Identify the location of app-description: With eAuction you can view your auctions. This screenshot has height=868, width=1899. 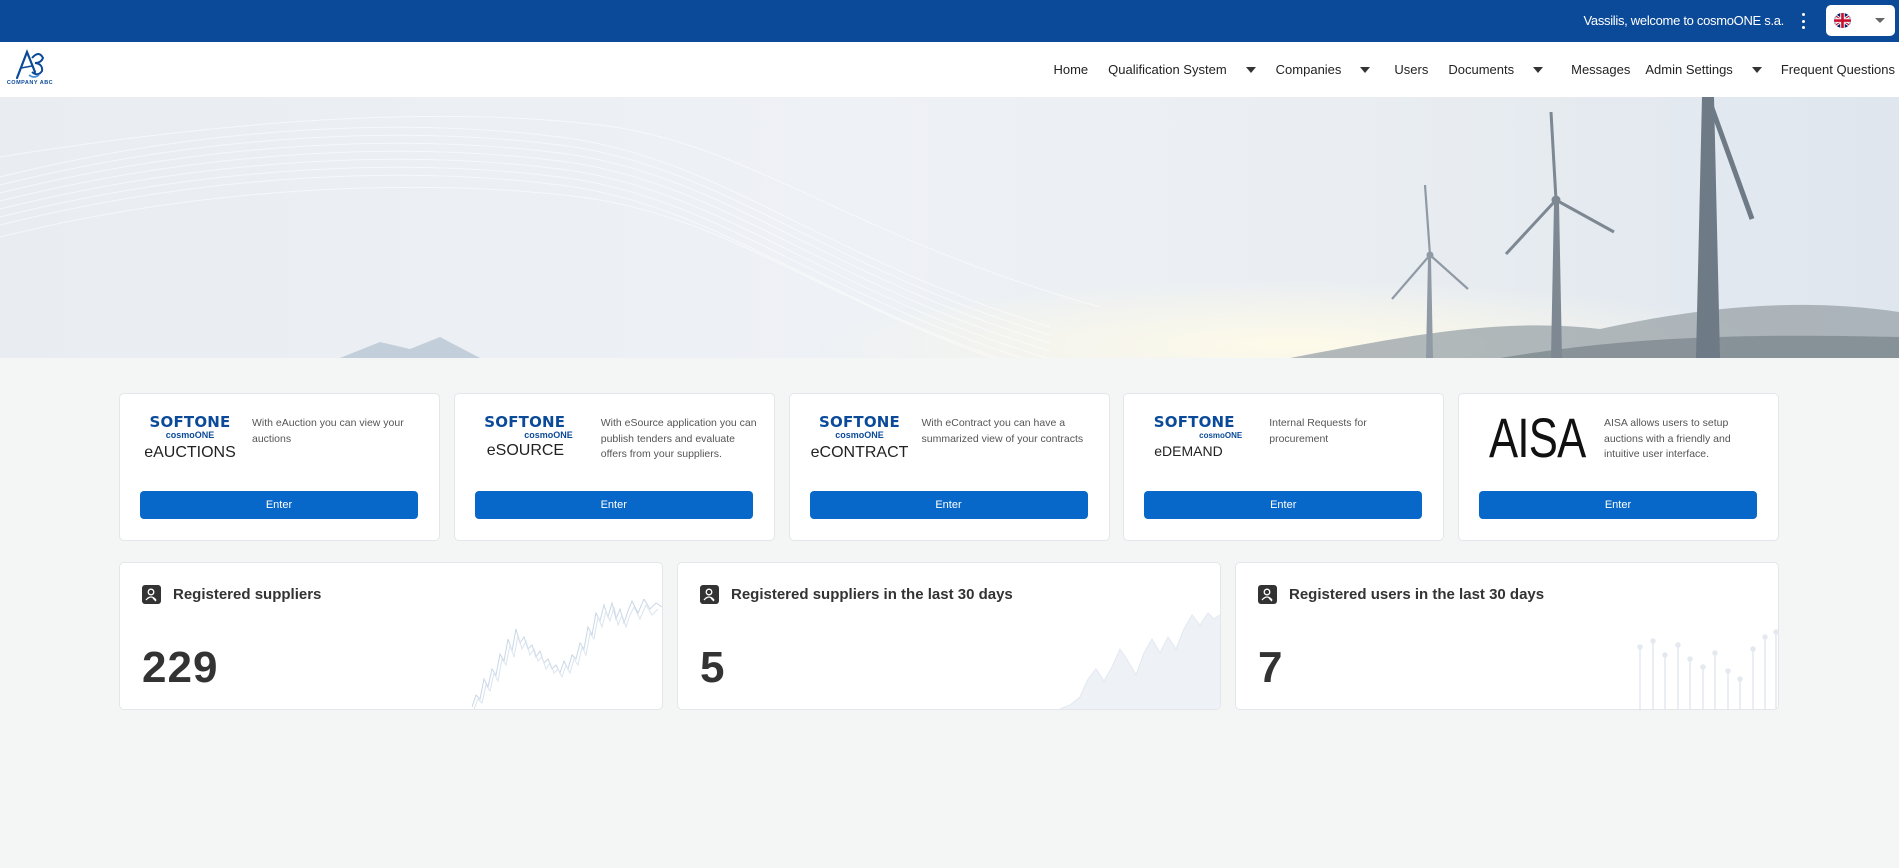
(328, 431).